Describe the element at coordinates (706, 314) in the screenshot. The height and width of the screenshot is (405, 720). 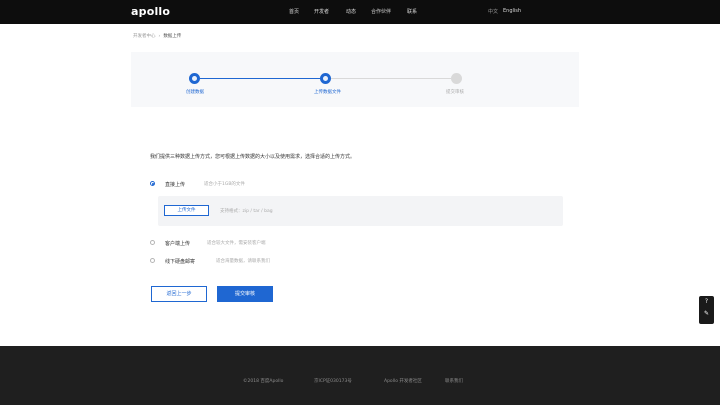
I see `feedback-icon: ✎` at that location.